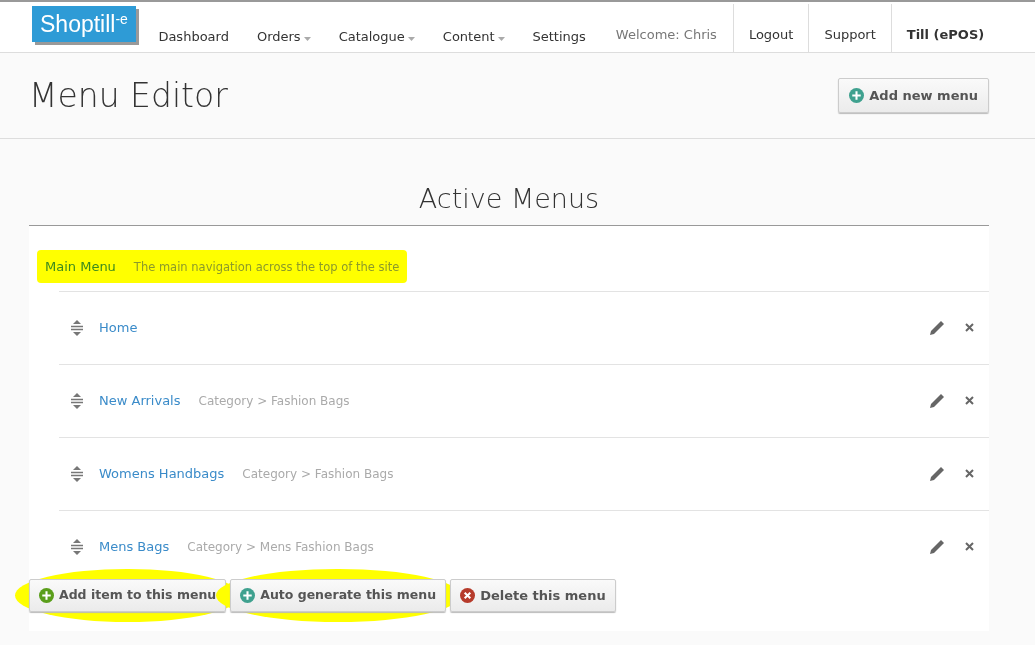 Image resolution: width=1035 pixels, height=645 pixels. What do you see at coordinates (509, 183) in the screenshot?
I see `section-title: Active Menus` at bounding box center [509, 183].